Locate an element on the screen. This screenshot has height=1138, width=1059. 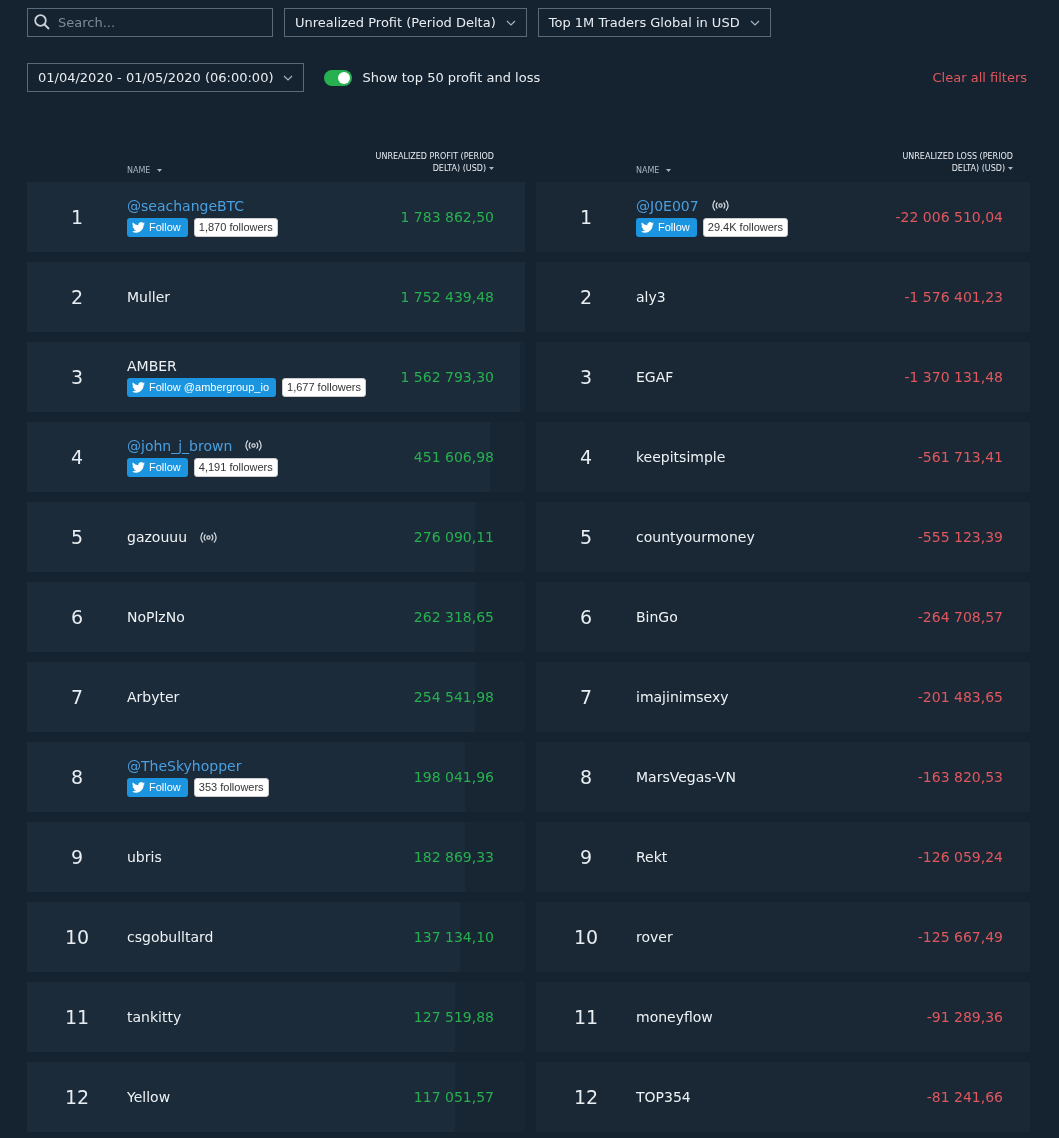
group-dropdown: Top 1M Traders Global in USD is located at coordinates (654, 22).